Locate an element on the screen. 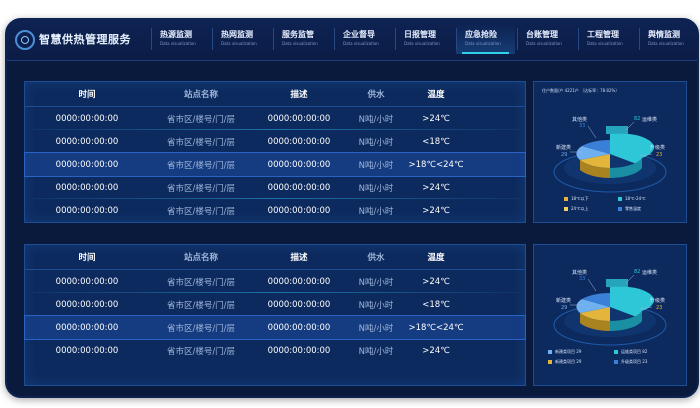 The width and height of the screenshot is (700, 408). app-title: 智慧供热管理服务 is located at coordinates (85, 39).